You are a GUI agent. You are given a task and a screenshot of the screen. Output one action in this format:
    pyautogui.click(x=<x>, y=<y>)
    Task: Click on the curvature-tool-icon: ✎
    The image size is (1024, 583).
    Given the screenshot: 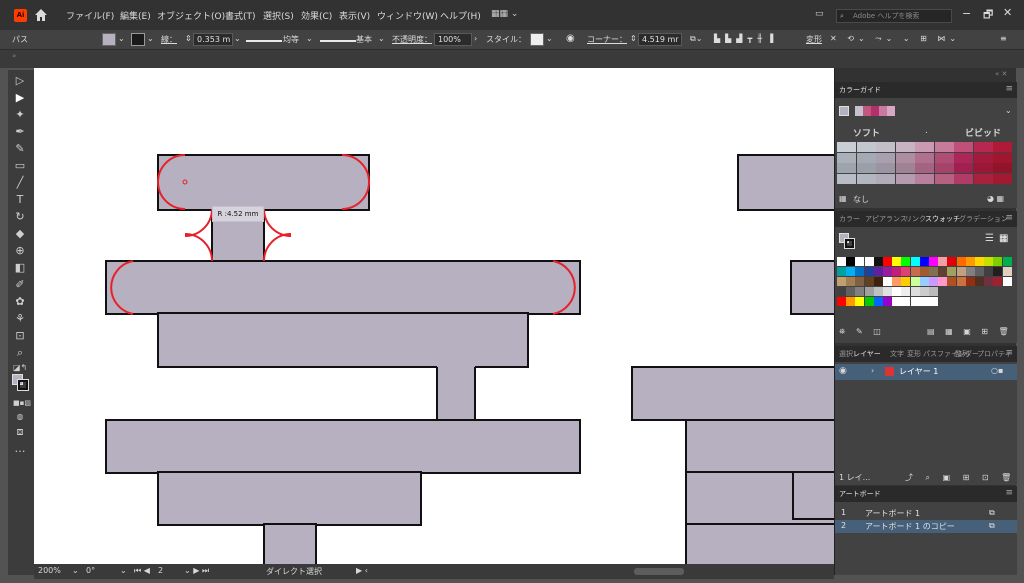 What is the action you would take?
    pyautogui.click(x=20, y=149)
    